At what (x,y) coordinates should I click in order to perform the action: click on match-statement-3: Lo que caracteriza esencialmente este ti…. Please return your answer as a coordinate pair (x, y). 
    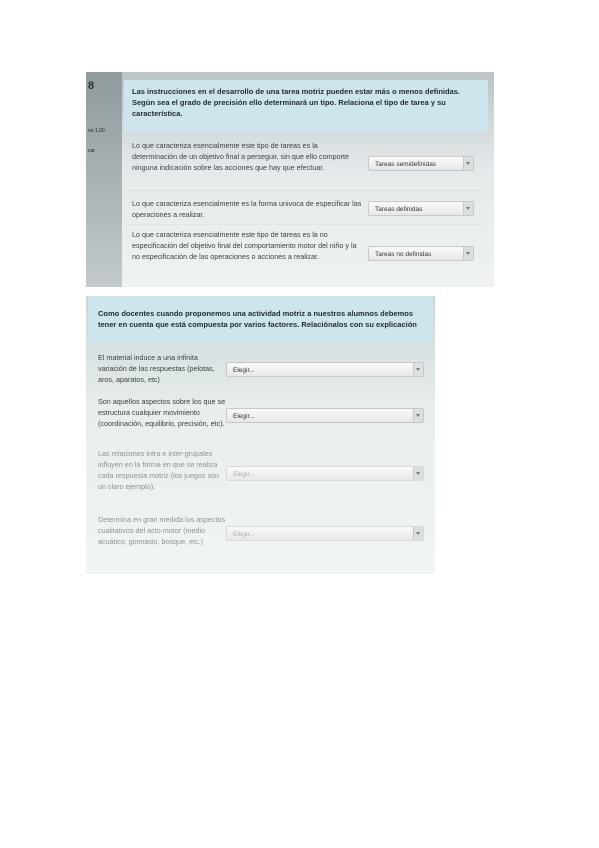
    Looking at the image, I should click on (244, 245).